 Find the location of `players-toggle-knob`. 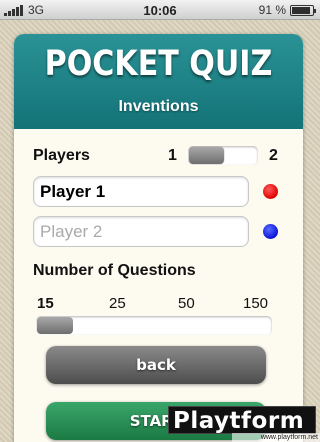

players-toggle-knob is located at coordinates (206, 155).